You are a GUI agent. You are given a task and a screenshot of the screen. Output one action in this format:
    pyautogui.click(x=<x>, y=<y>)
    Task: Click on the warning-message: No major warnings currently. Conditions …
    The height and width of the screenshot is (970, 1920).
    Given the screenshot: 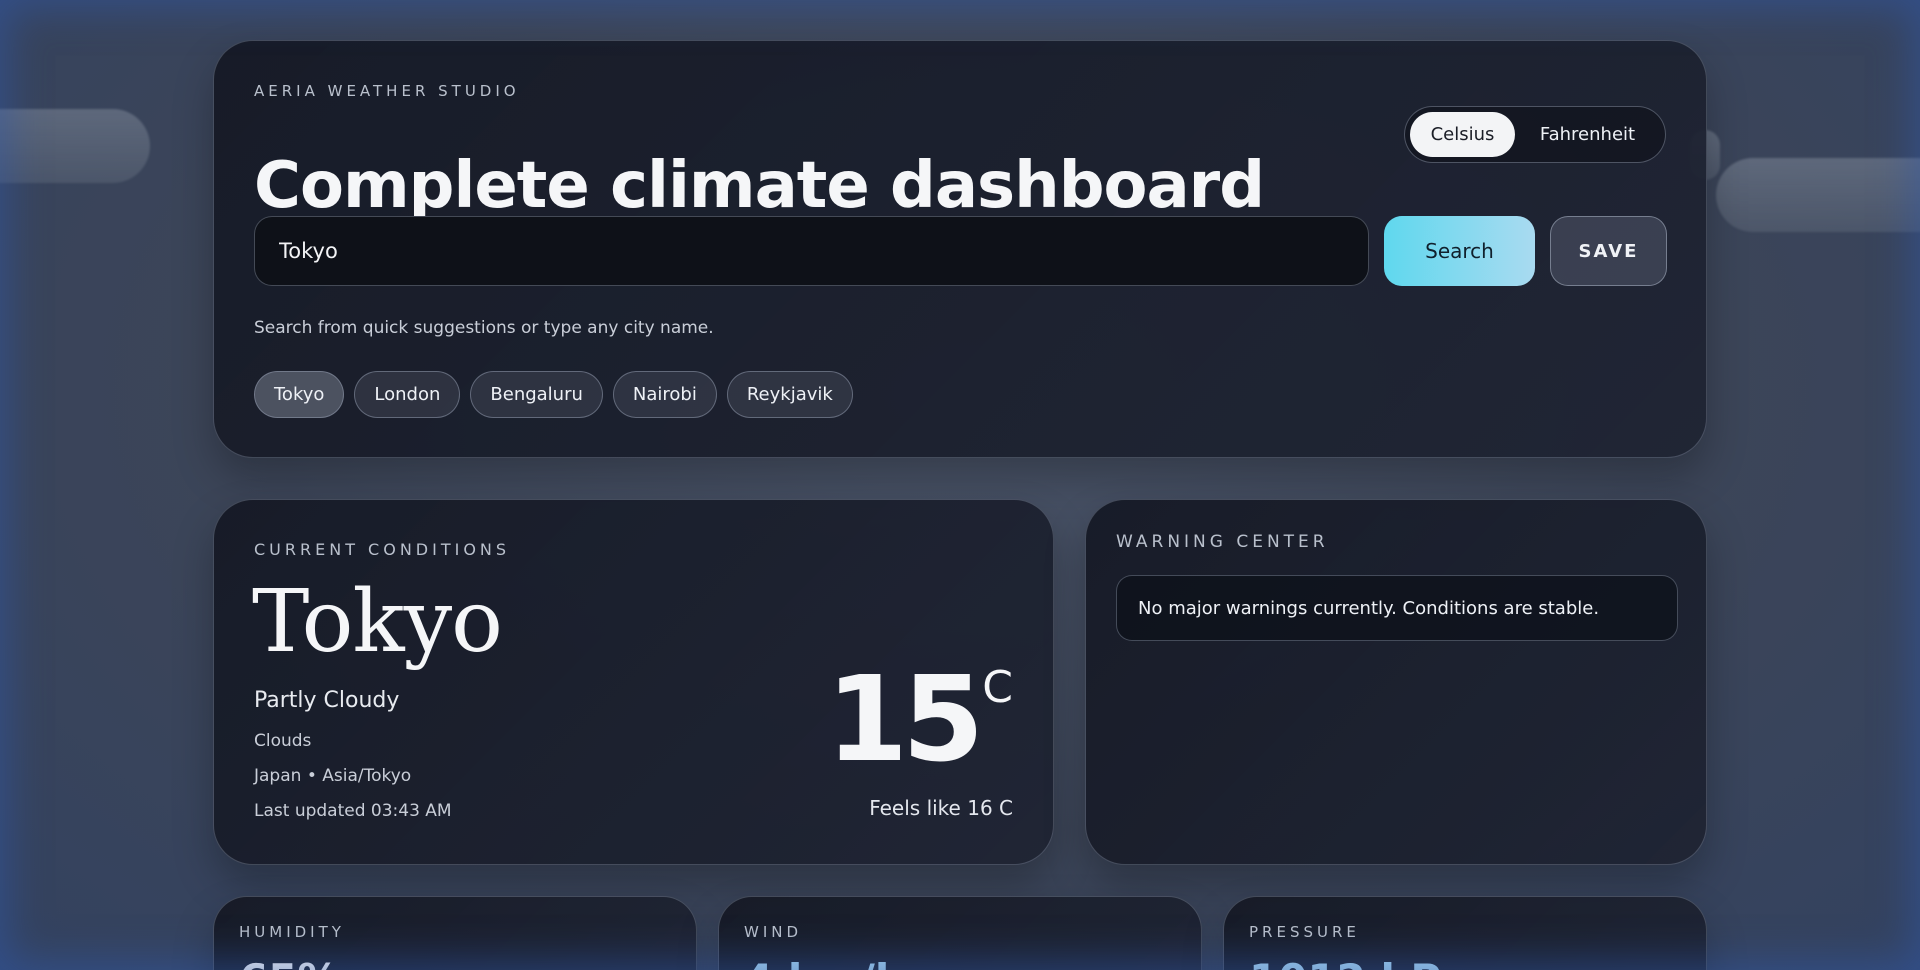 What is the action you would take?
    pyautogui.click(x=1397, y=608)
    